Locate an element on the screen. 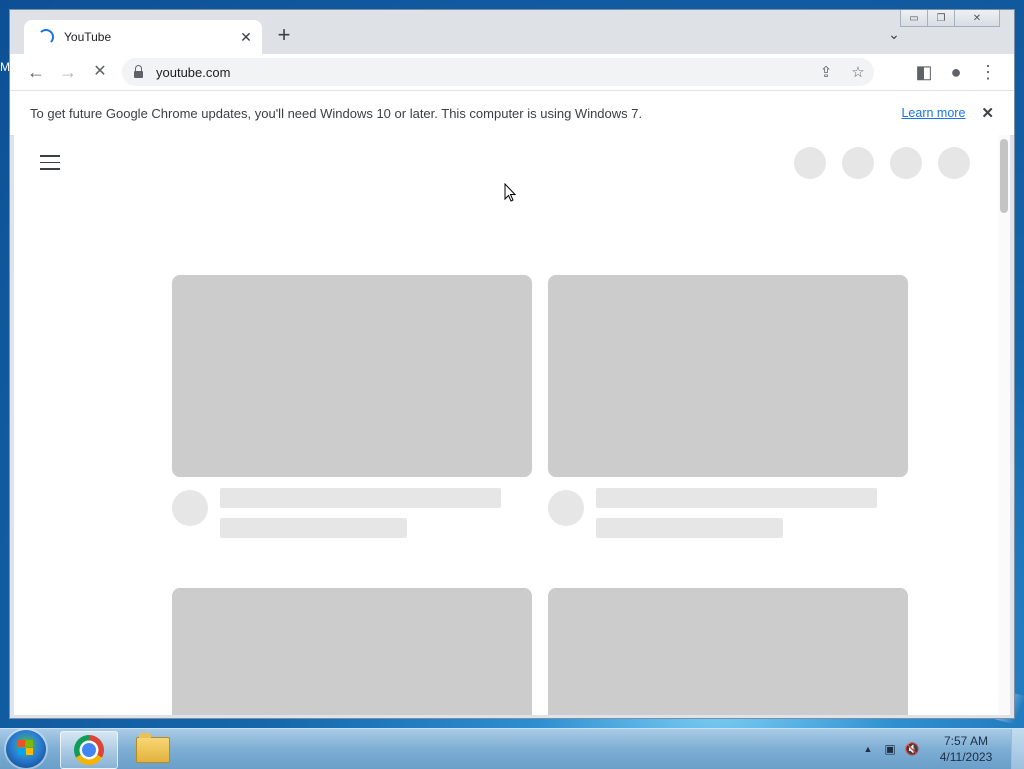  clock-date: 4/11/2023 is located at coordinates (966, 757).